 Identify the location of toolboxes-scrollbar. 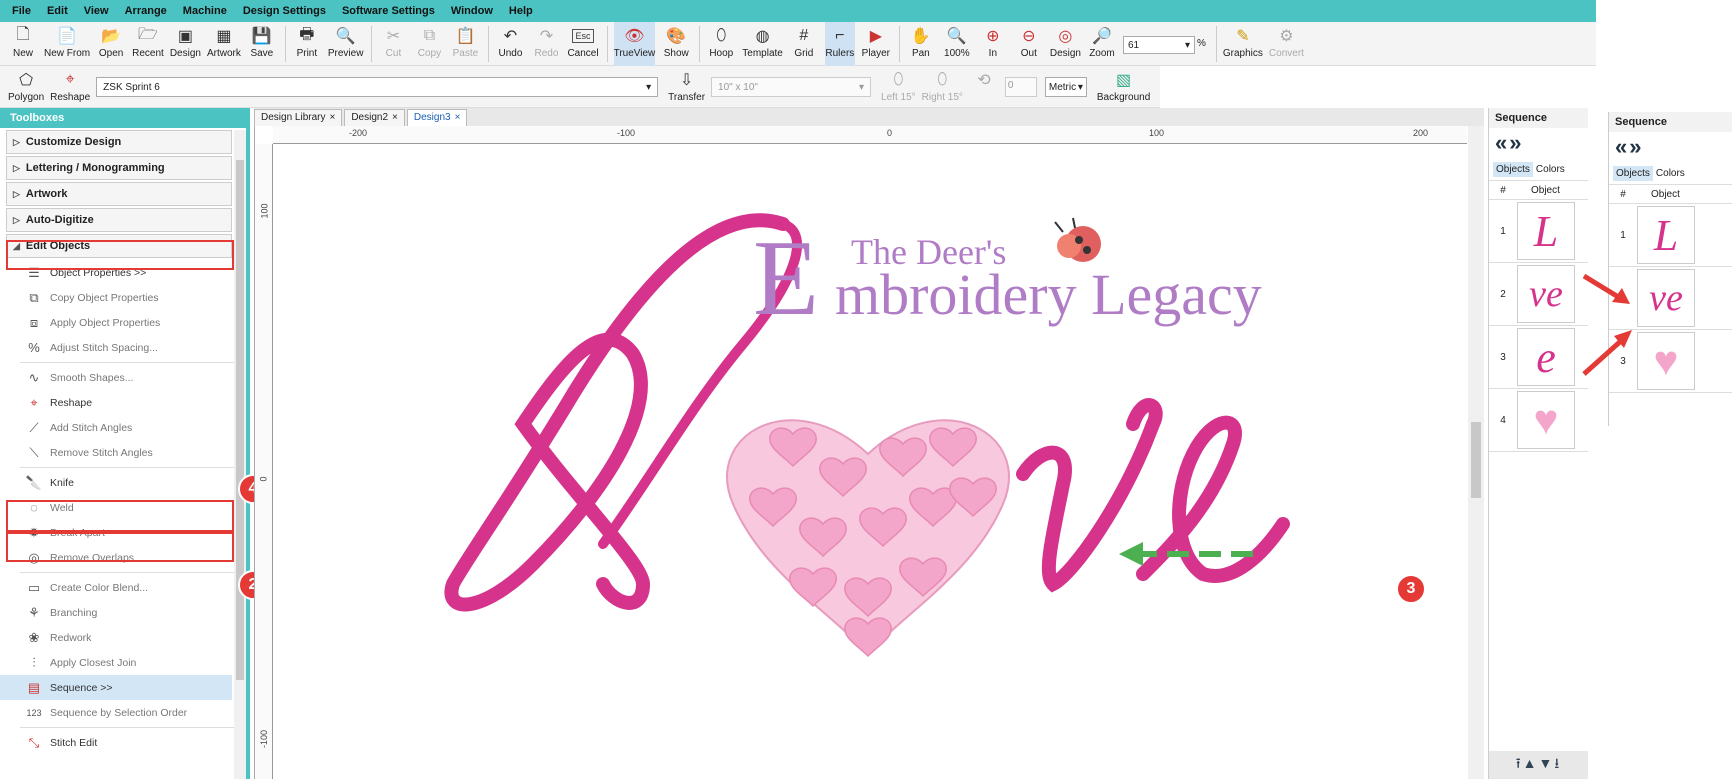
(240, 454).